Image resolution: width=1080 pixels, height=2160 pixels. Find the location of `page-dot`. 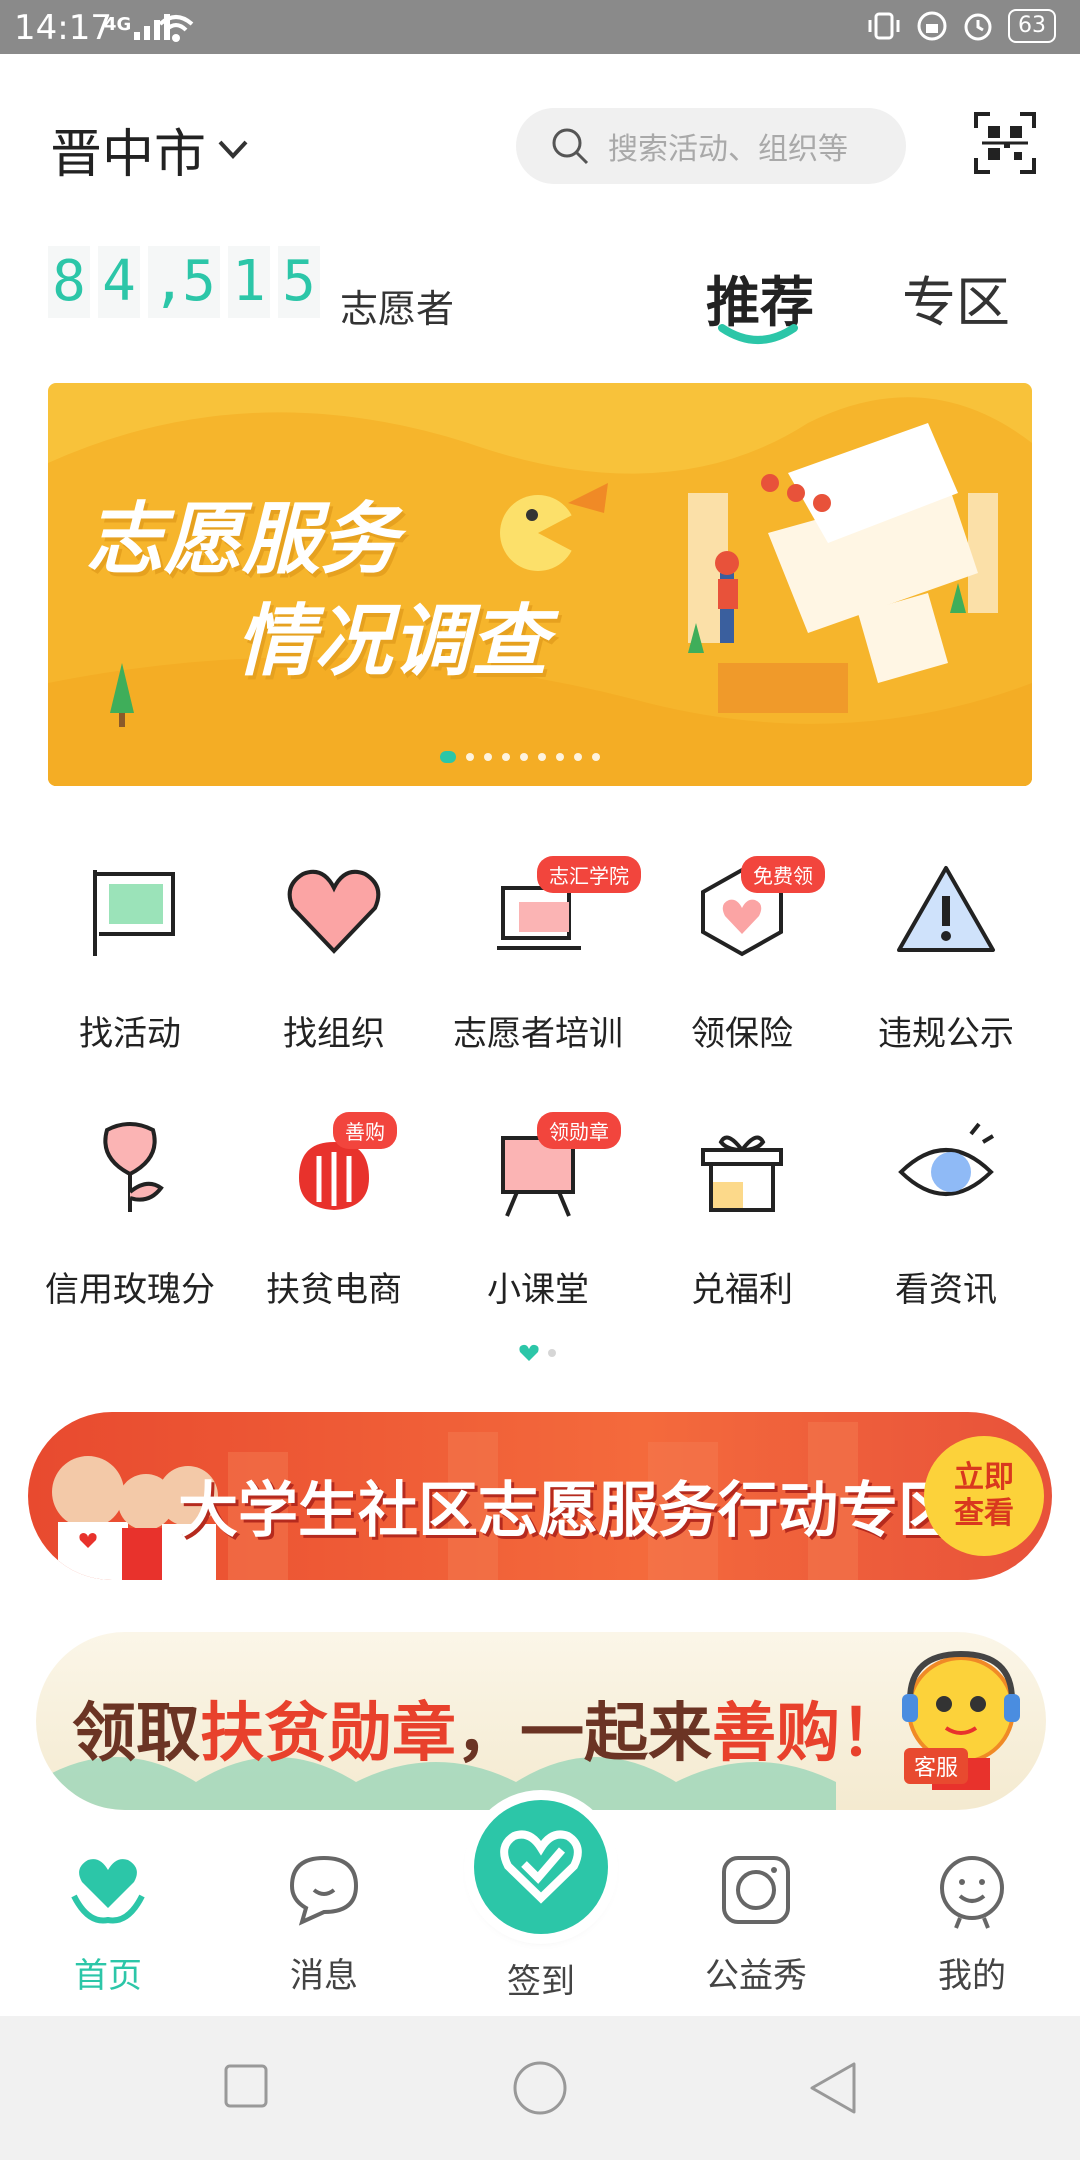

page-dot is located at coordinates (552, 1353).